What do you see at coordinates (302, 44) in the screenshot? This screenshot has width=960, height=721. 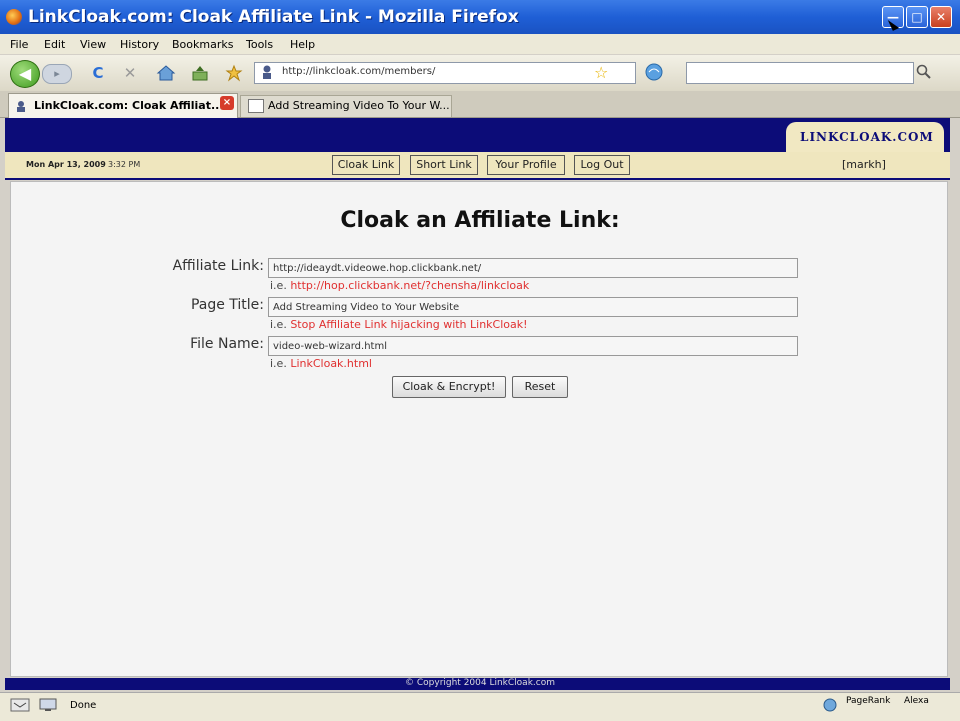 I see `menu-help: Help` at bounding box center [302, 44].